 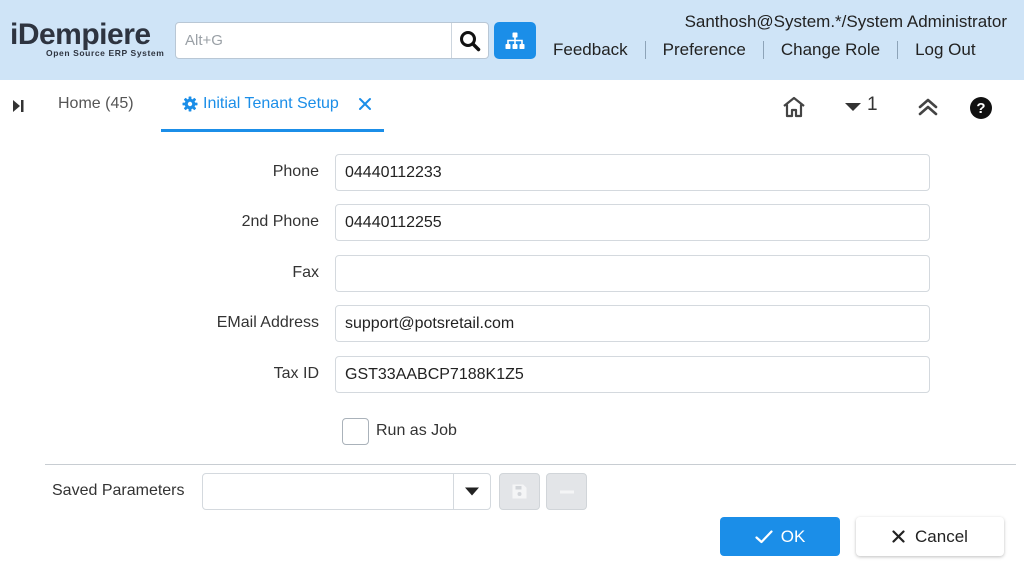 What do you see at coordinates (267, 322) in the screenshot?
I see `field-label: EMail Address` at bounding box center [267, 322].